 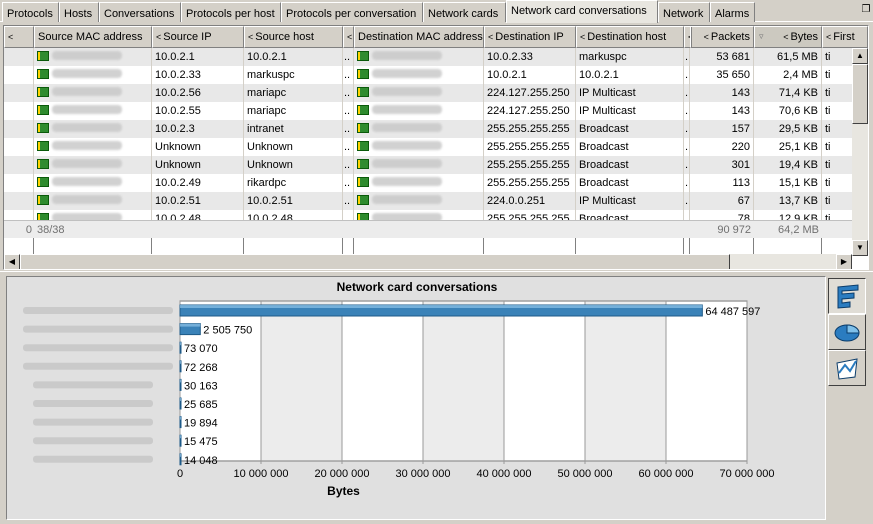 What do you see at coordinates (201, 442) in the screenshot?
I see `bar-value-label: 15 475` at bounding box center [201, 442].